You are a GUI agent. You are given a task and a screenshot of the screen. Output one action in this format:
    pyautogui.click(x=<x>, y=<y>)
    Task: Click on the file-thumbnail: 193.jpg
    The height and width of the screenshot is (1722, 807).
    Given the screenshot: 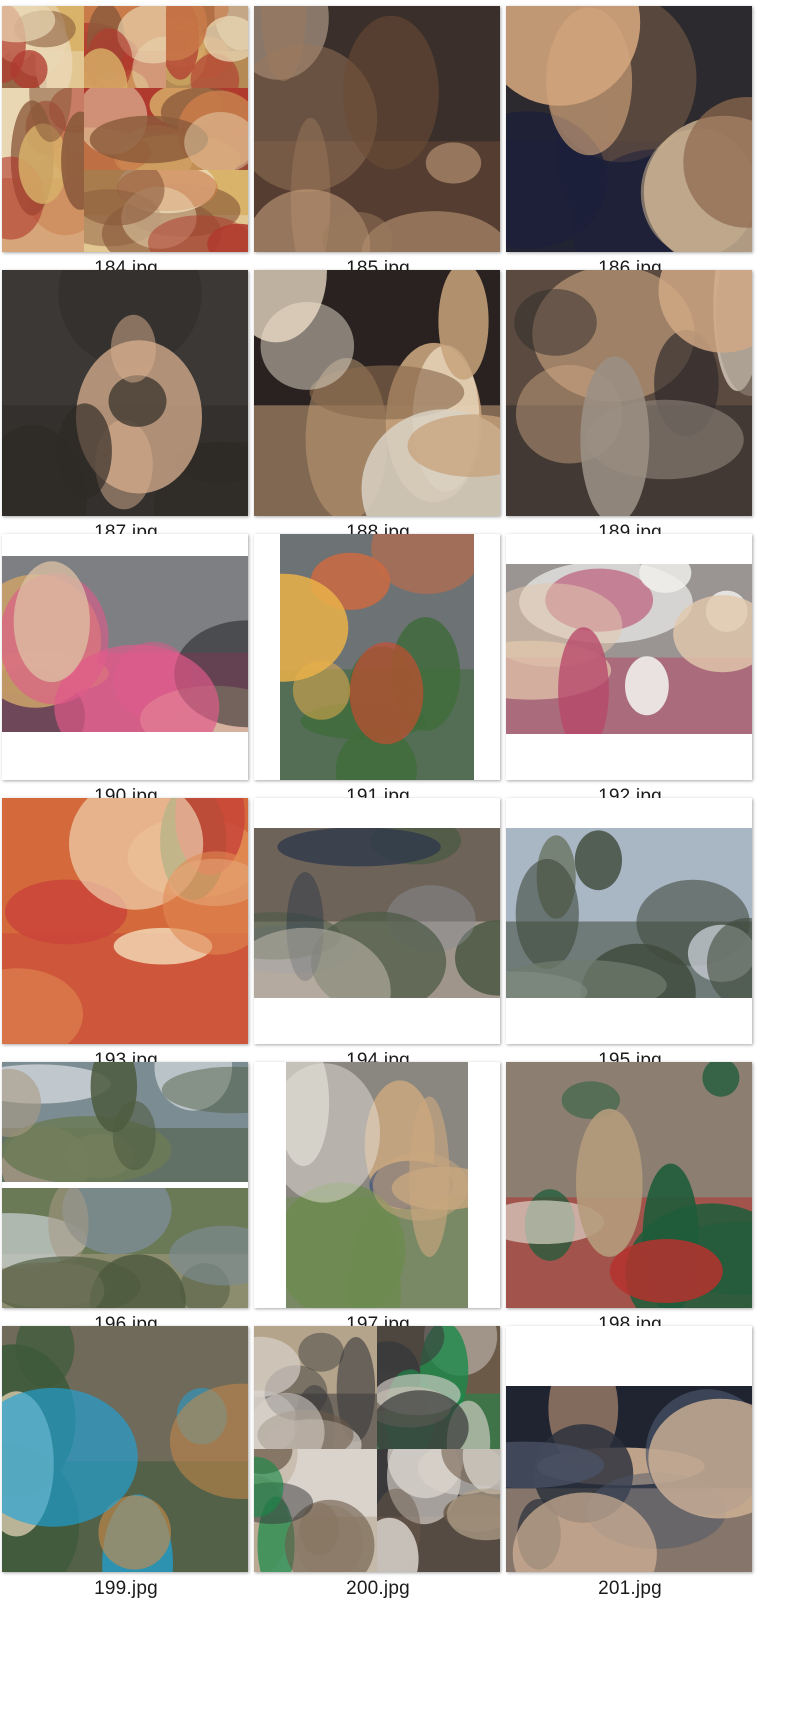 What is the action you would take?
    pyautogui.click(x=138, y=937)
    